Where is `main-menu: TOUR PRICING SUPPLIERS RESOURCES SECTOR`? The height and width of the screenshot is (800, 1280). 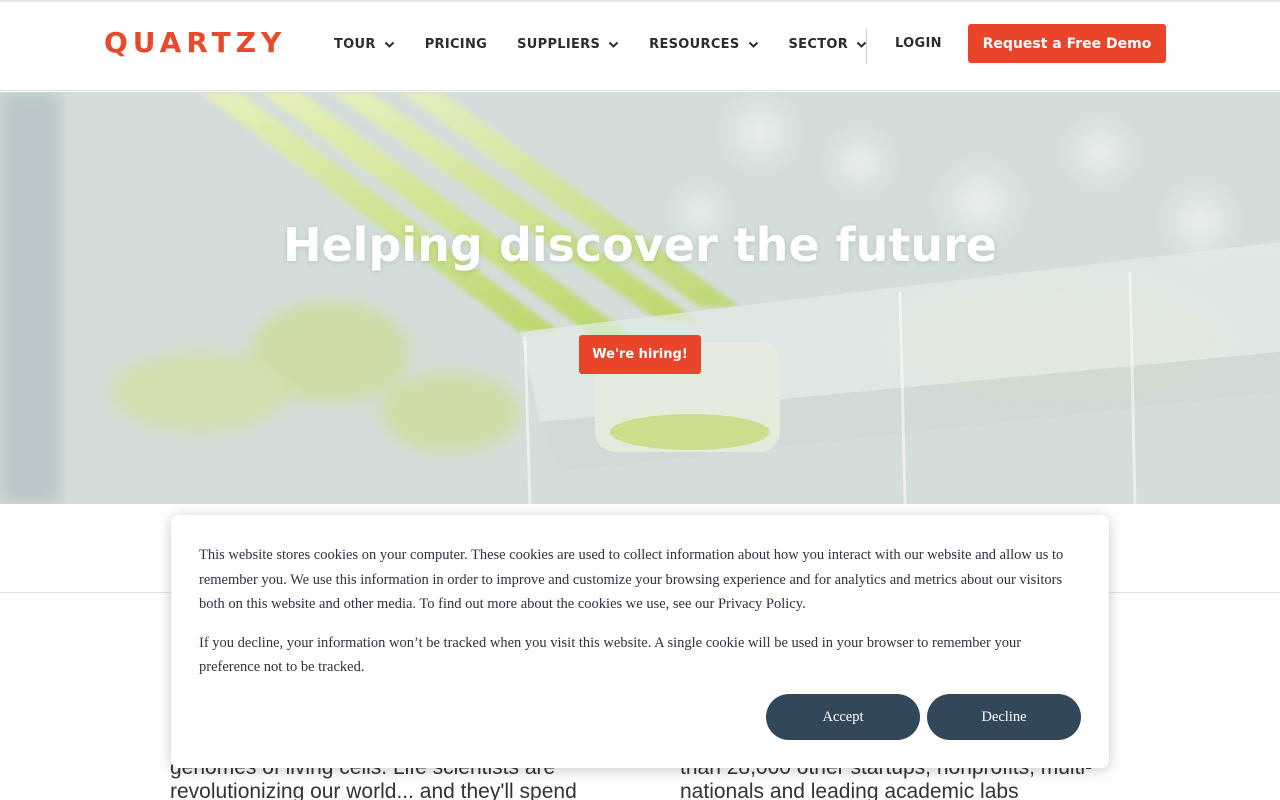
main-menu: TOUR PRICING SUPPLIERS RESOURCES SECTOR is located at coordinates (615, 44).